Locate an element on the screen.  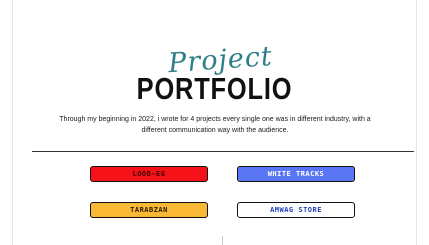
section-divider is located at coordinates (223, 151).